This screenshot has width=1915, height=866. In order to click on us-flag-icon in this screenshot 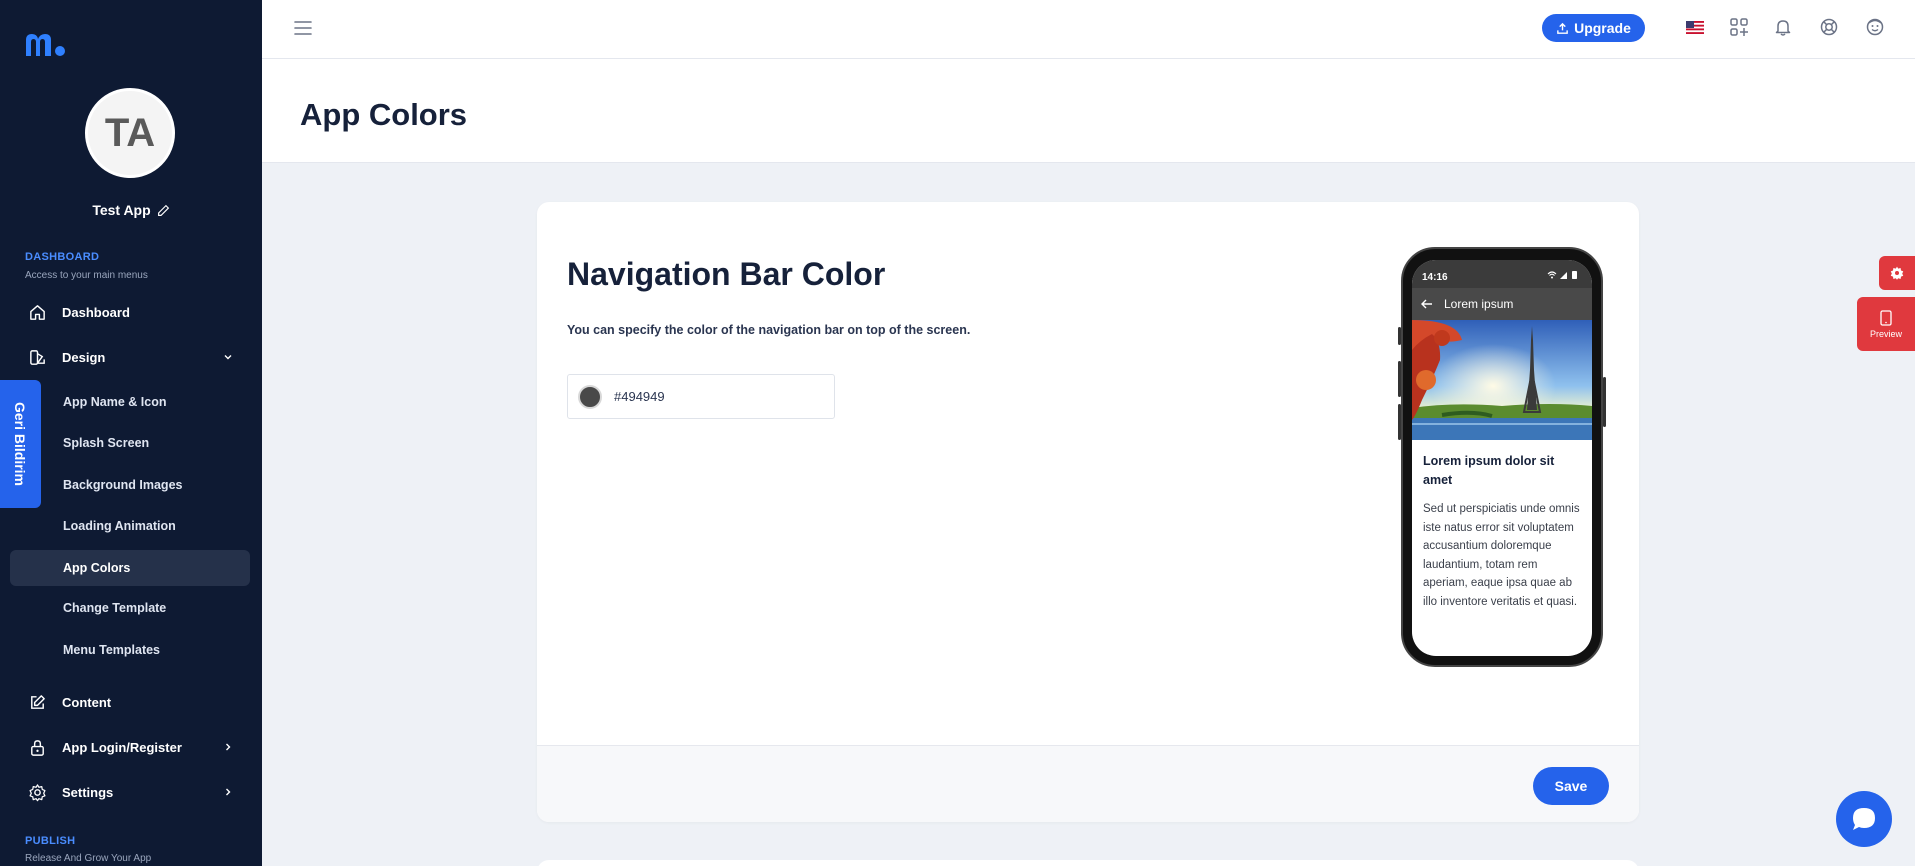, I will do `click(1695, 27)`.